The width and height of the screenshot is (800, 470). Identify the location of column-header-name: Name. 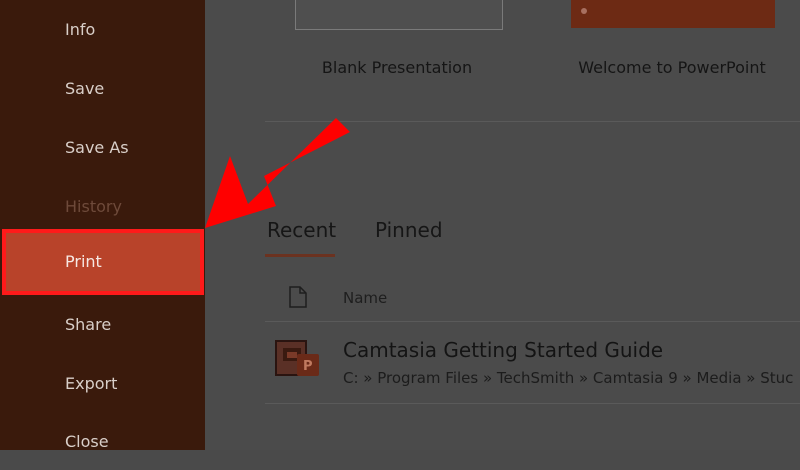
(365, 298).